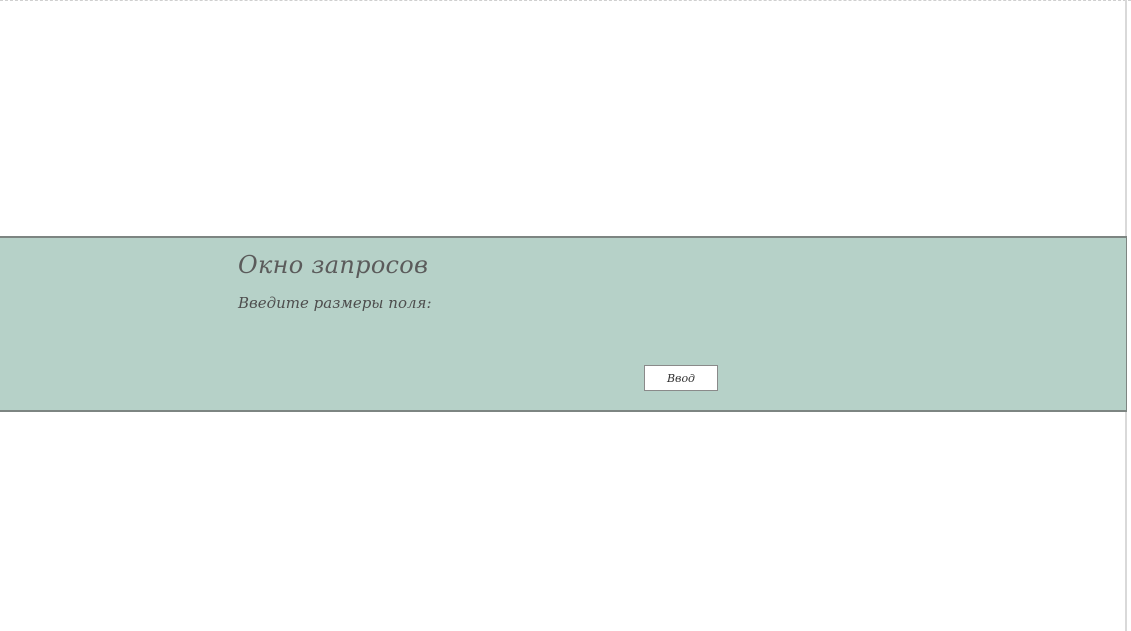 This screenshot has width=1131, height=631. I want to click on dialog-title: Окно запросов, so click(333, 265).